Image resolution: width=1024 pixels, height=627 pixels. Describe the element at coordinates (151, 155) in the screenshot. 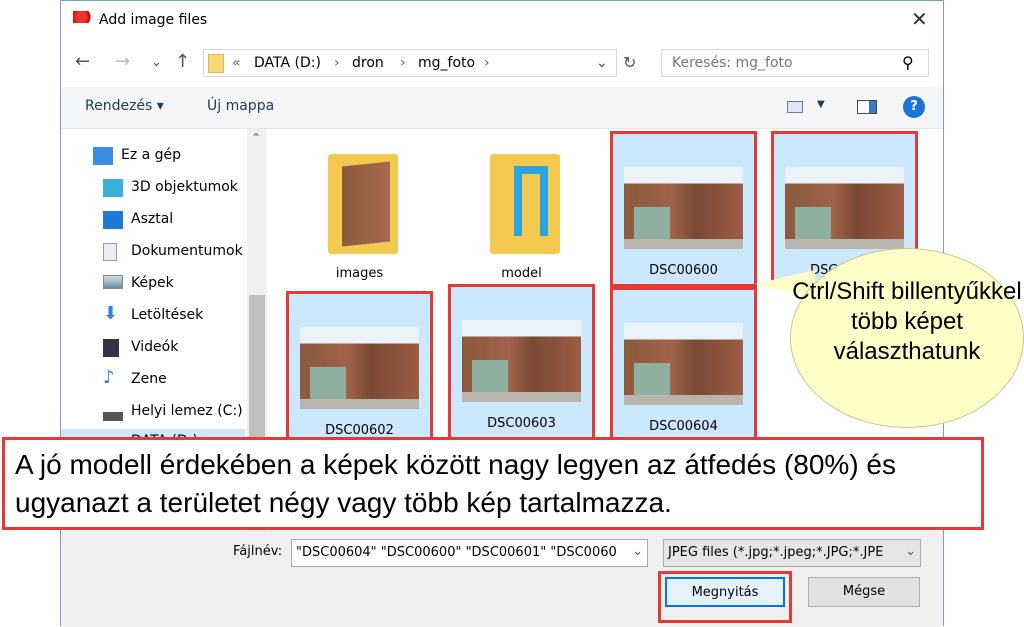

I see `sidebar-item-label: Ez a gép` at that location.